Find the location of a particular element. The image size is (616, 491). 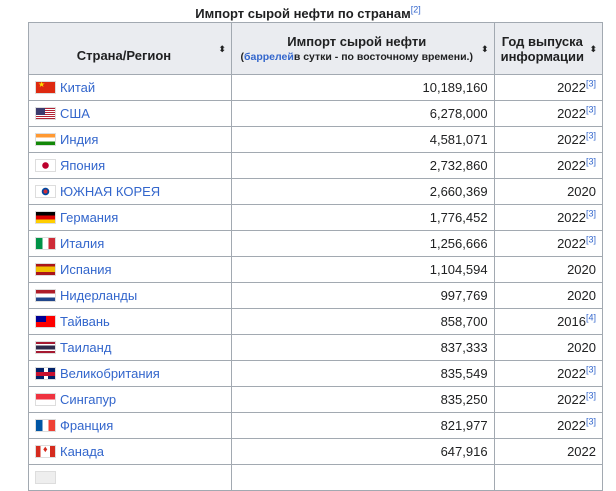

country-cell: Франция is located at coordinates (130, 425).